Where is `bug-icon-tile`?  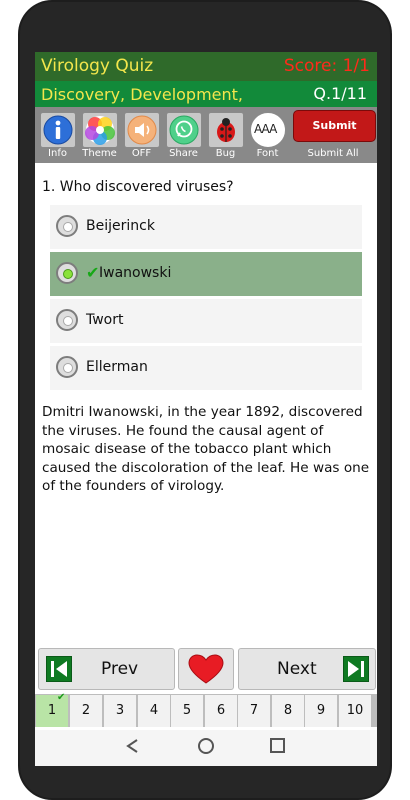
bug-icon-tile is located at coordinates (226, 130).